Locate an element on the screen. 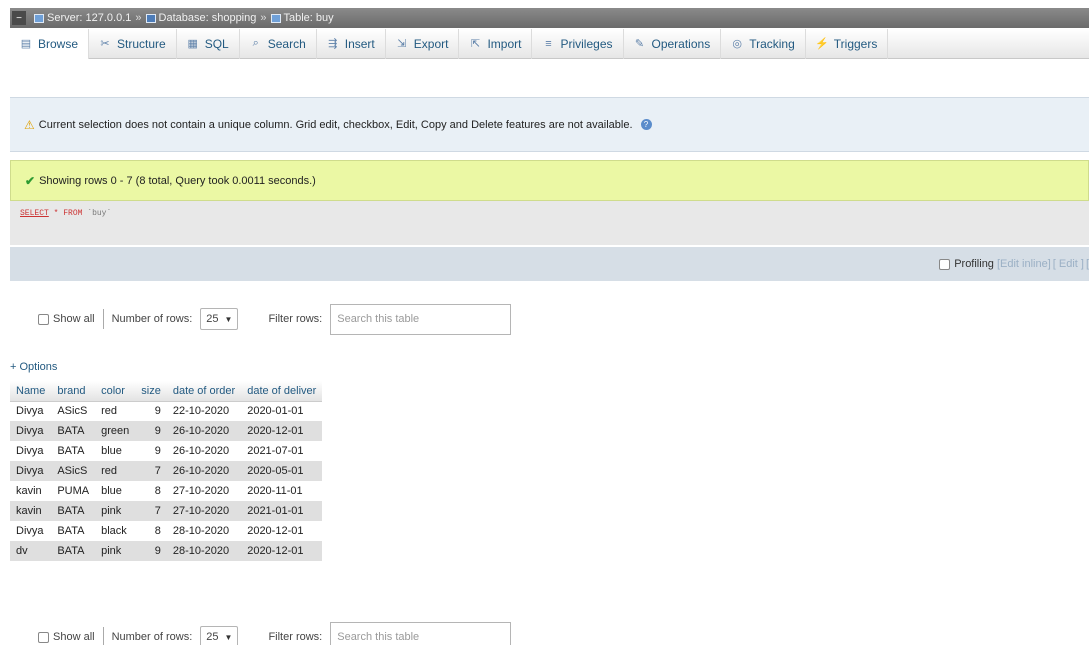 The width and height of the screenshot is (1089, 645). tab-label: Operations is located at coordinates (681, 43).